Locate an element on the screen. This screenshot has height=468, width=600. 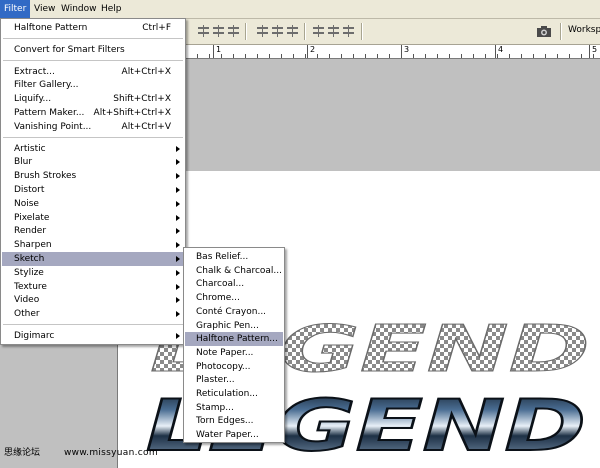
align-center-icon is located at coordinates (218, 31).